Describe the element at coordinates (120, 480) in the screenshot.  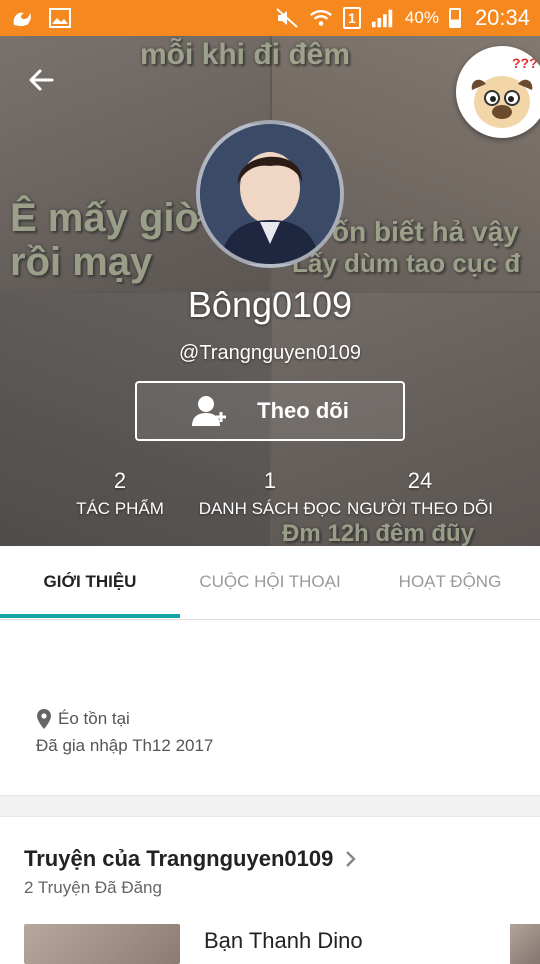
I see `stat-value: 2` at that location.